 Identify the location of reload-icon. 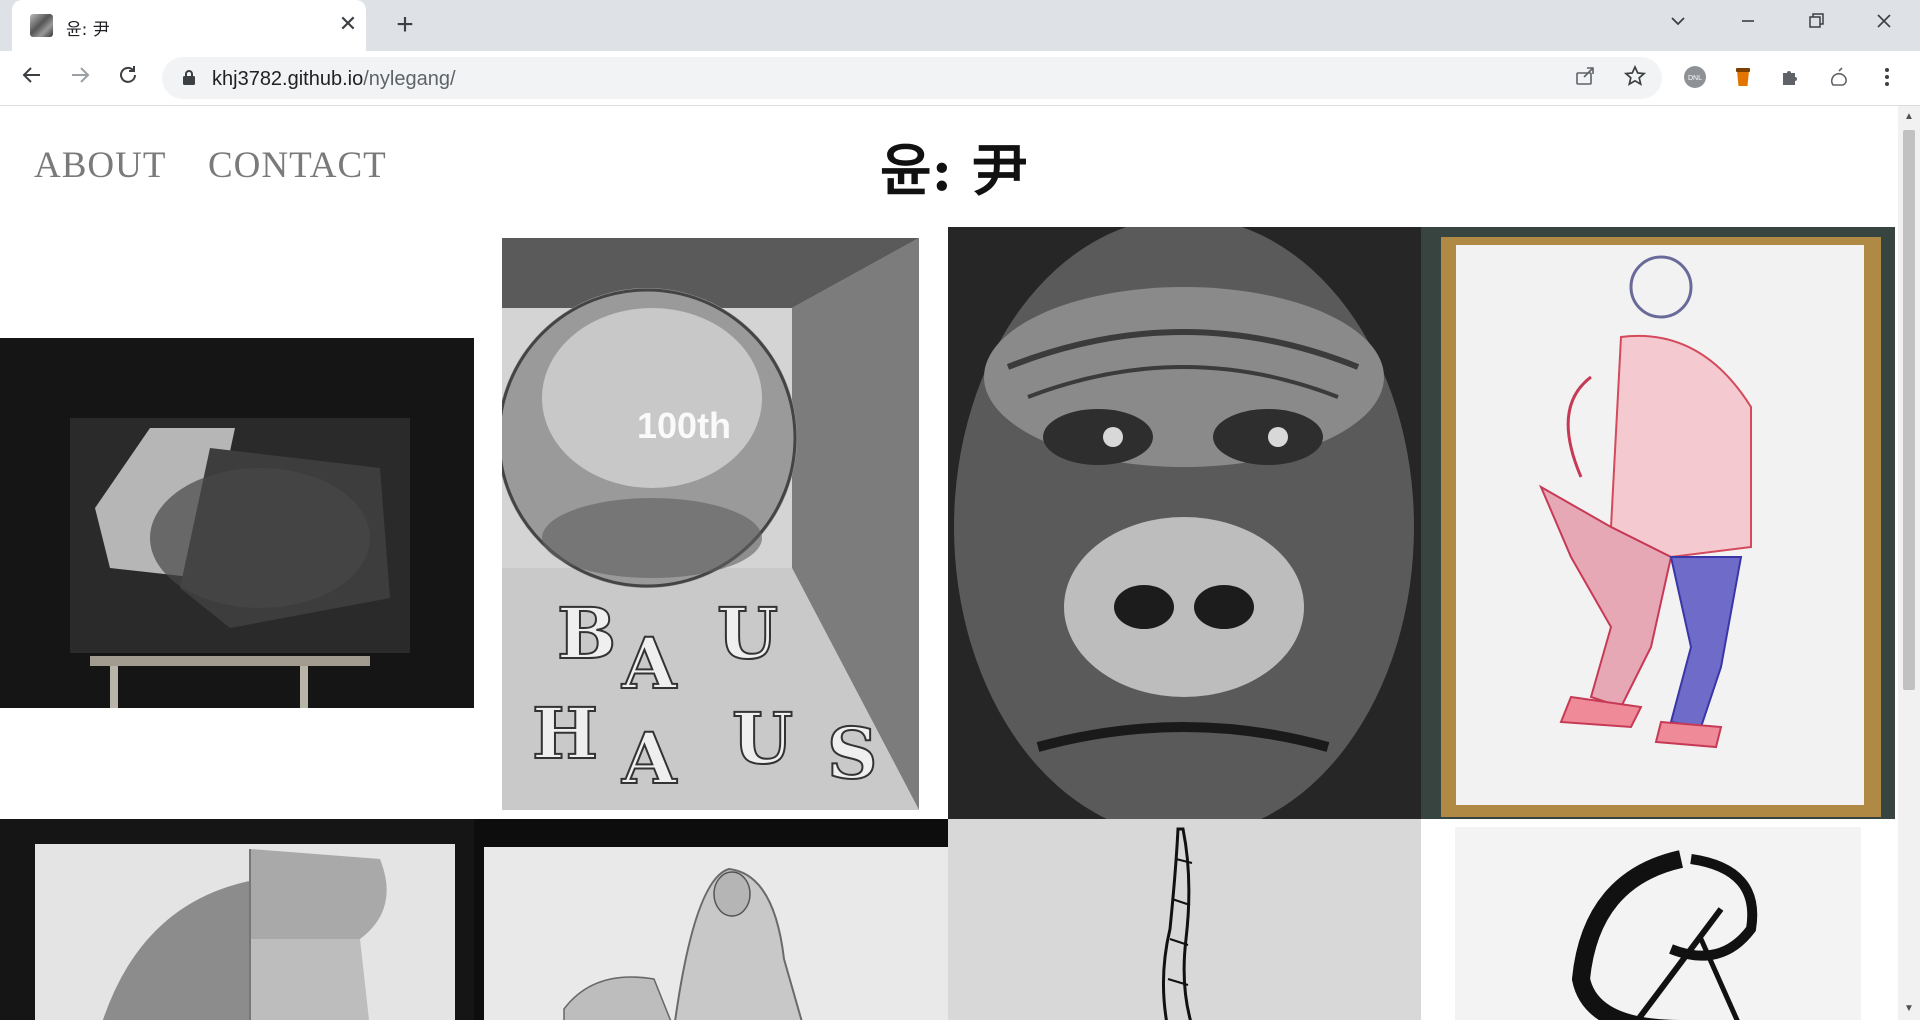
(128, 79).